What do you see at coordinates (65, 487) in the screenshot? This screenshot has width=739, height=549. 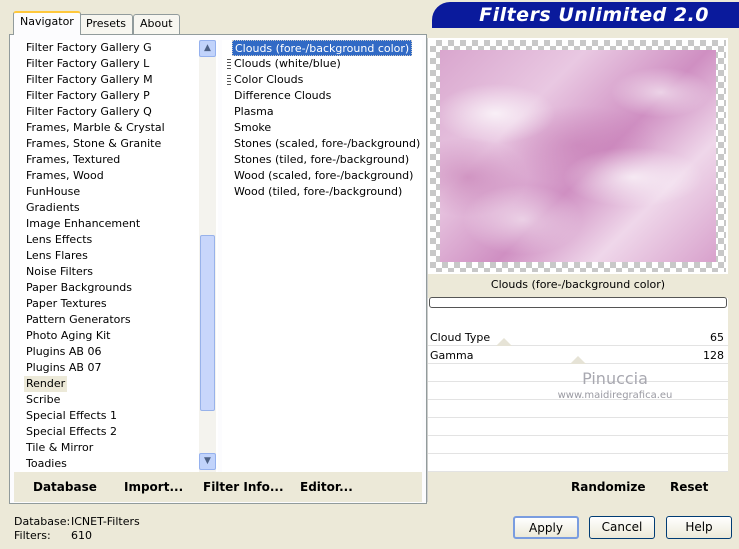 I see `database-button: Database` at bounding box center [65, 487].